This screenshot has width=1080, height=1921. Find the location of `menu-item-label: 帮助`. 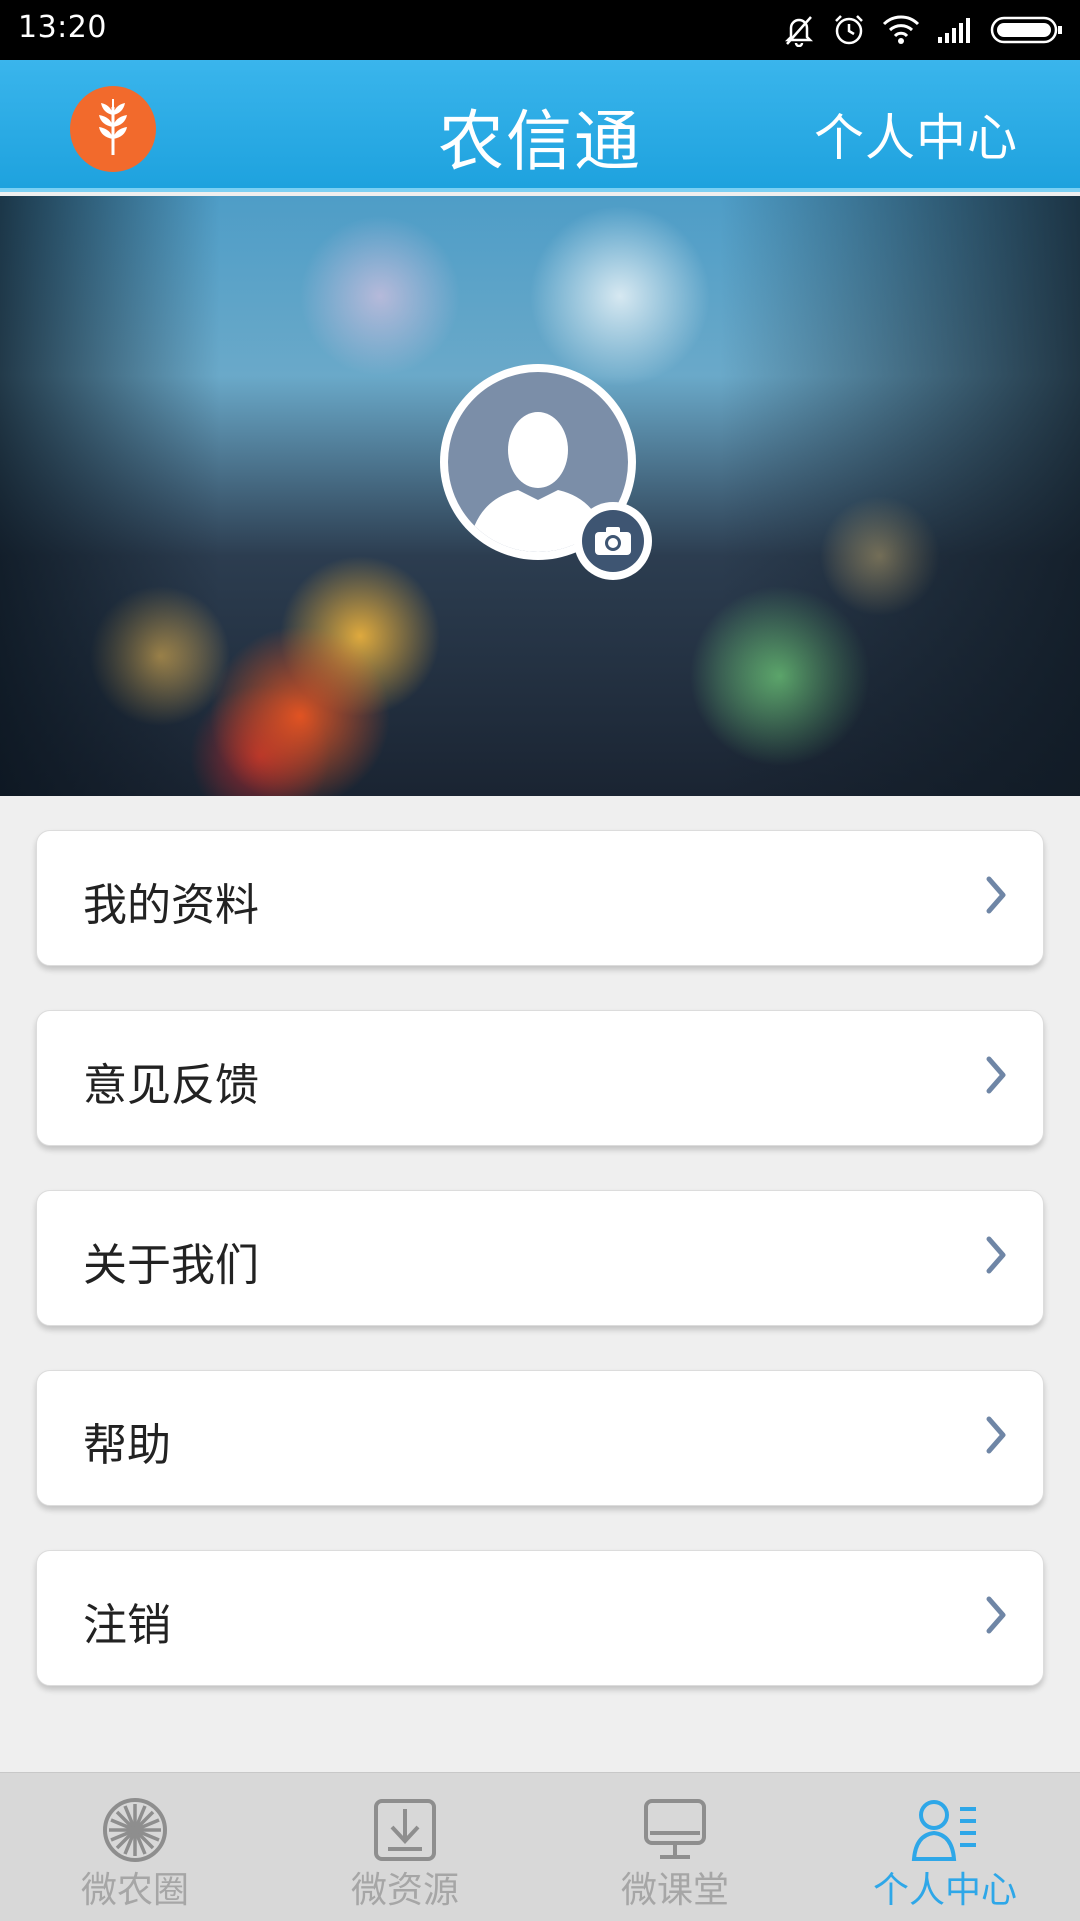

menu-item-label: 帮助 is located at coordinates (127, 1445).